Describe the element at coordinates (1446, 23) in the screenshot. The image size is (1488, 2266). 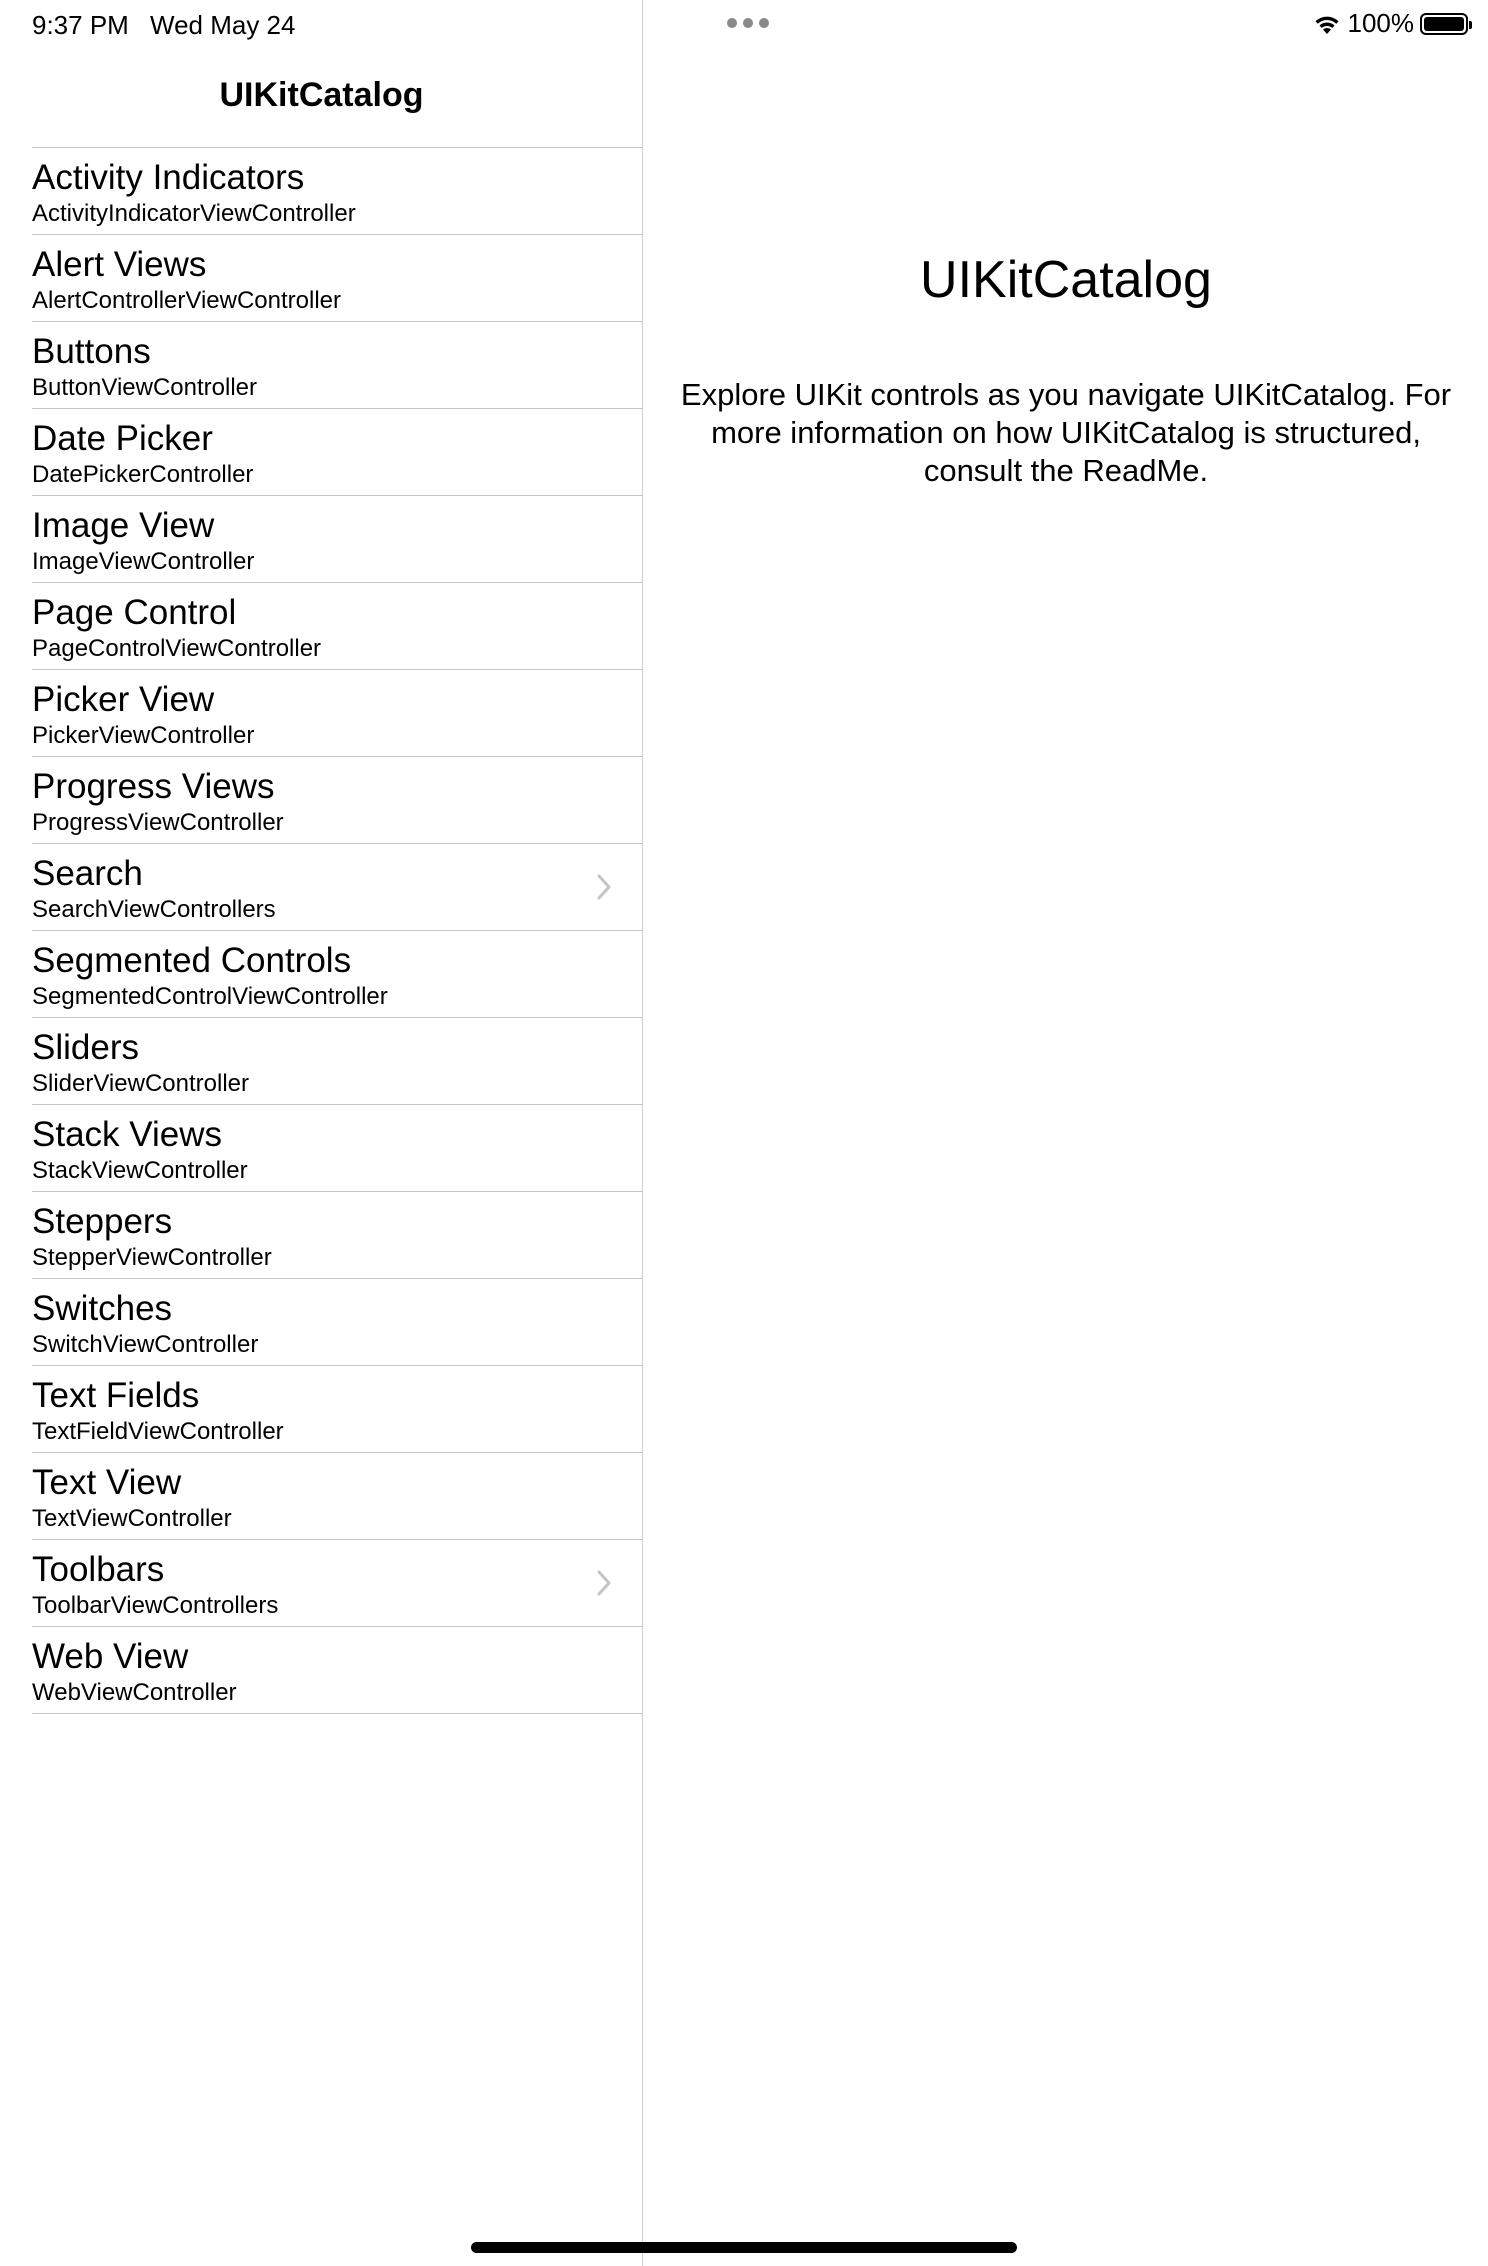
I see `battery-icon` at that location.